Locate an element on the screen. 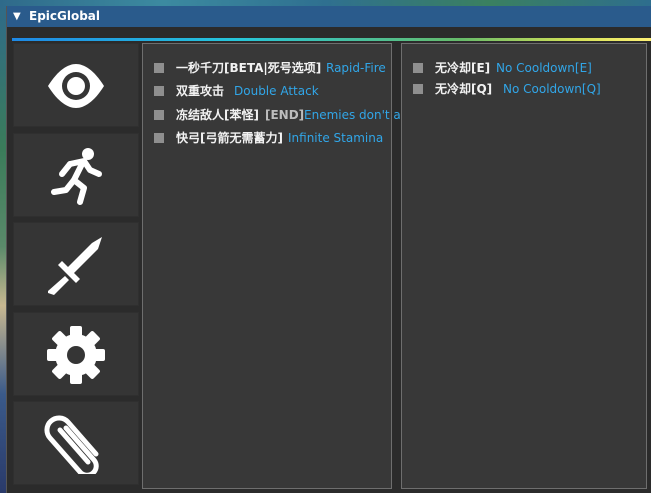  eye-icon is located at coordinates (76, 86).